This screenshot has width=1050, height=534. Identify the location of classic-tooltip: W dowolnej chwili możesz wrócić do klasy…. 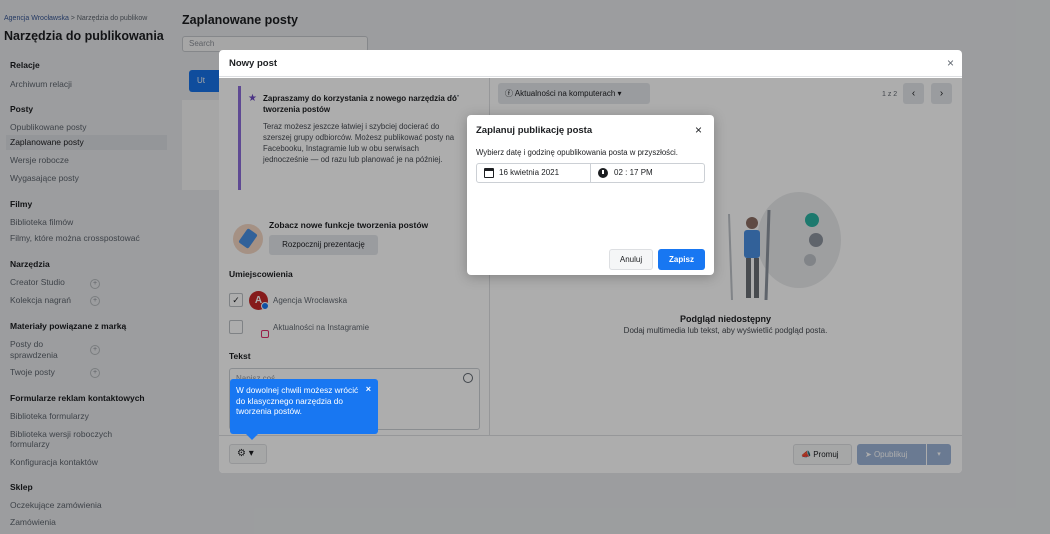
(304, 409).